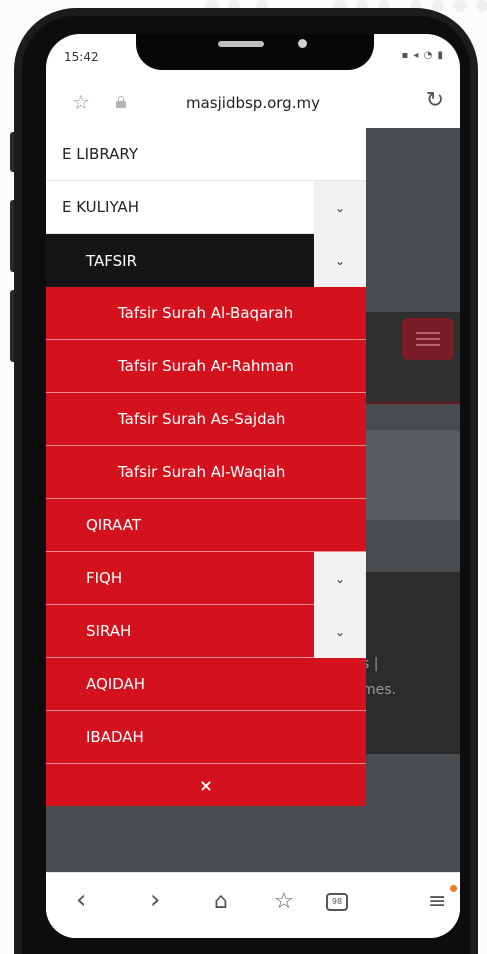 This screenshot has height=954, width=487. What do you see at coordinates (422, 55) in the screenshot?
I see `status-icons: ▪ ◂ ◔ ▮` at bounding box center [422, 55].